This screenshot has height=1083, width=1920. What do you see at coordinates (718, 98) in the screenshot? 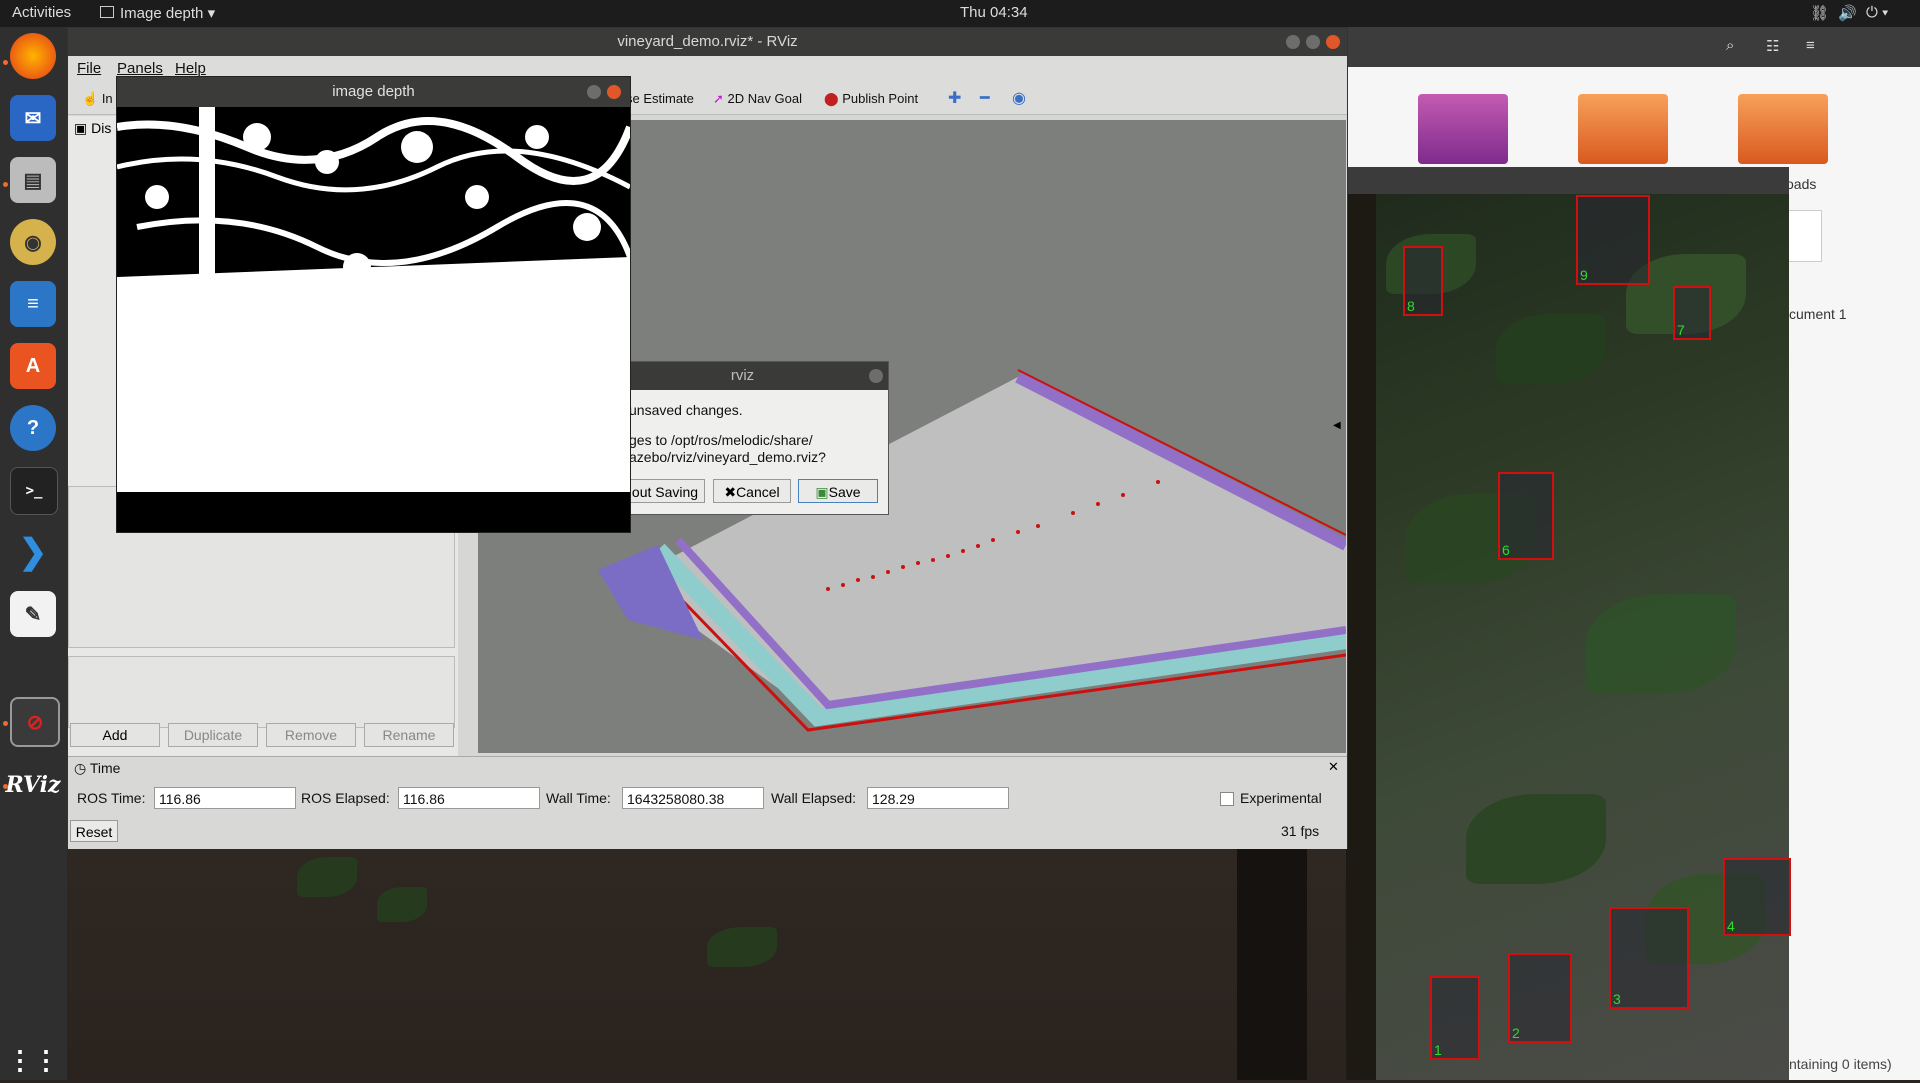
I see `arrow-icon: ➚` at bounding box center [718, 98].